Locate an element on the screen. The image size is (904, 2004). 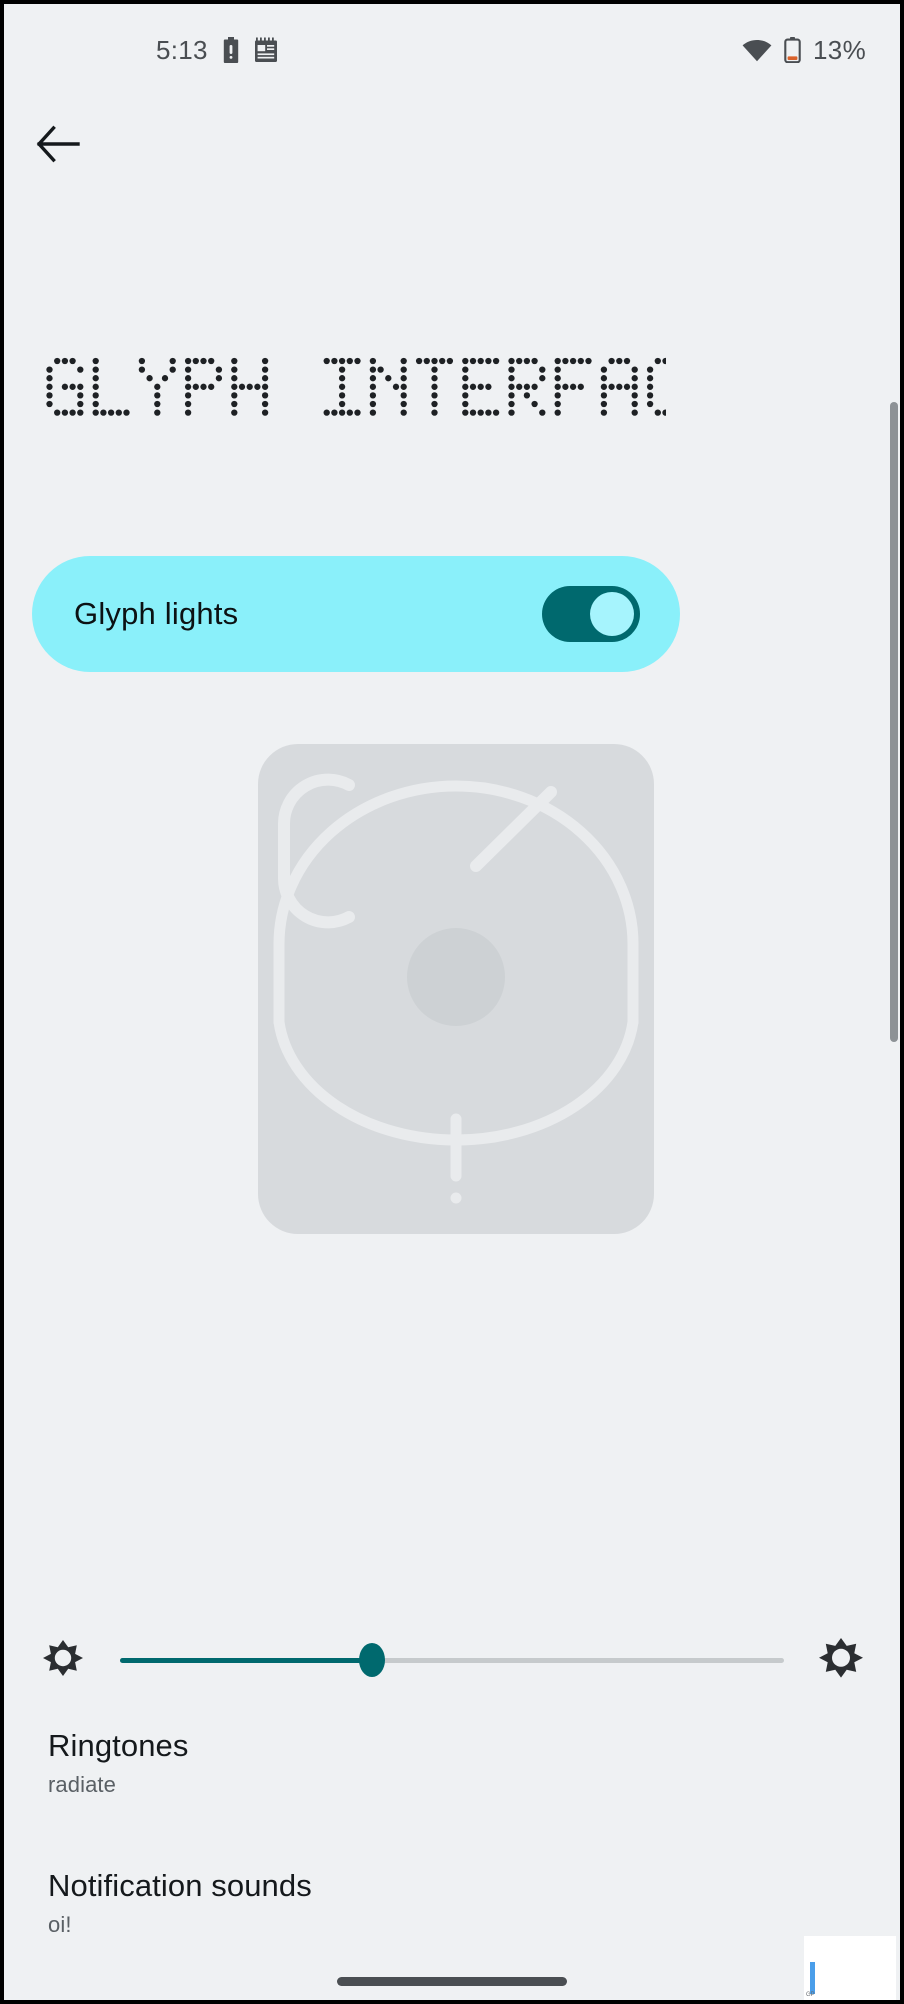
glyph-lights-toggle is located at coordinates (591, 614).